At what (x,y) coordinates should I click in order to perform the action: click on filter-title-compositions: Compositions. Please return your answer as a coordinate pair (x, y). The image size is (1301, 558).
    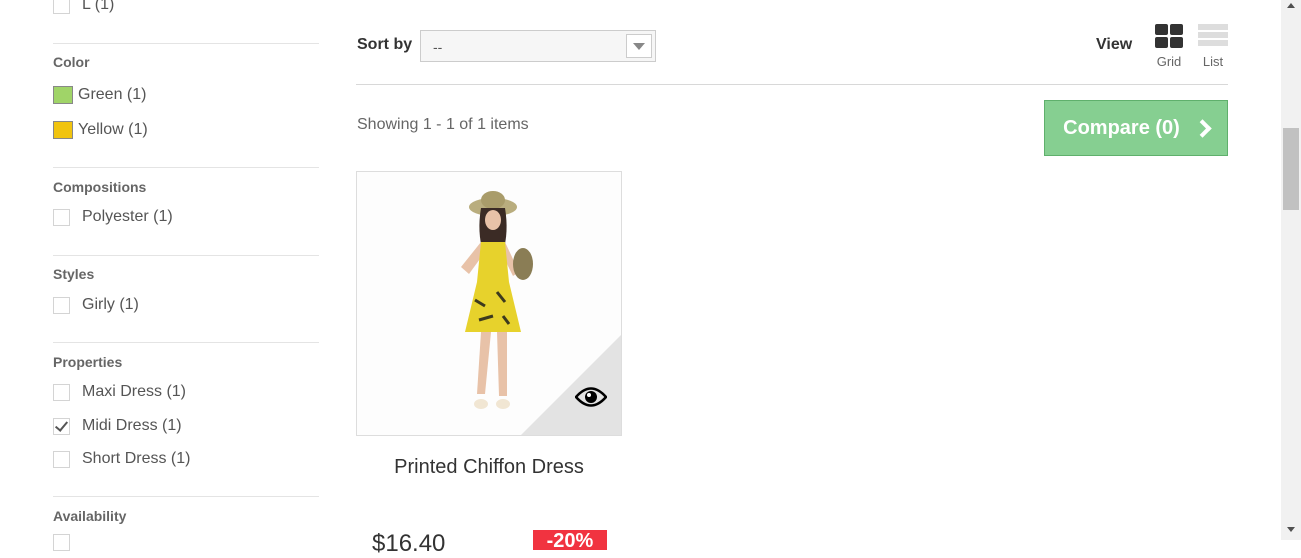
    Looking at the image, I should click on (100, 187).